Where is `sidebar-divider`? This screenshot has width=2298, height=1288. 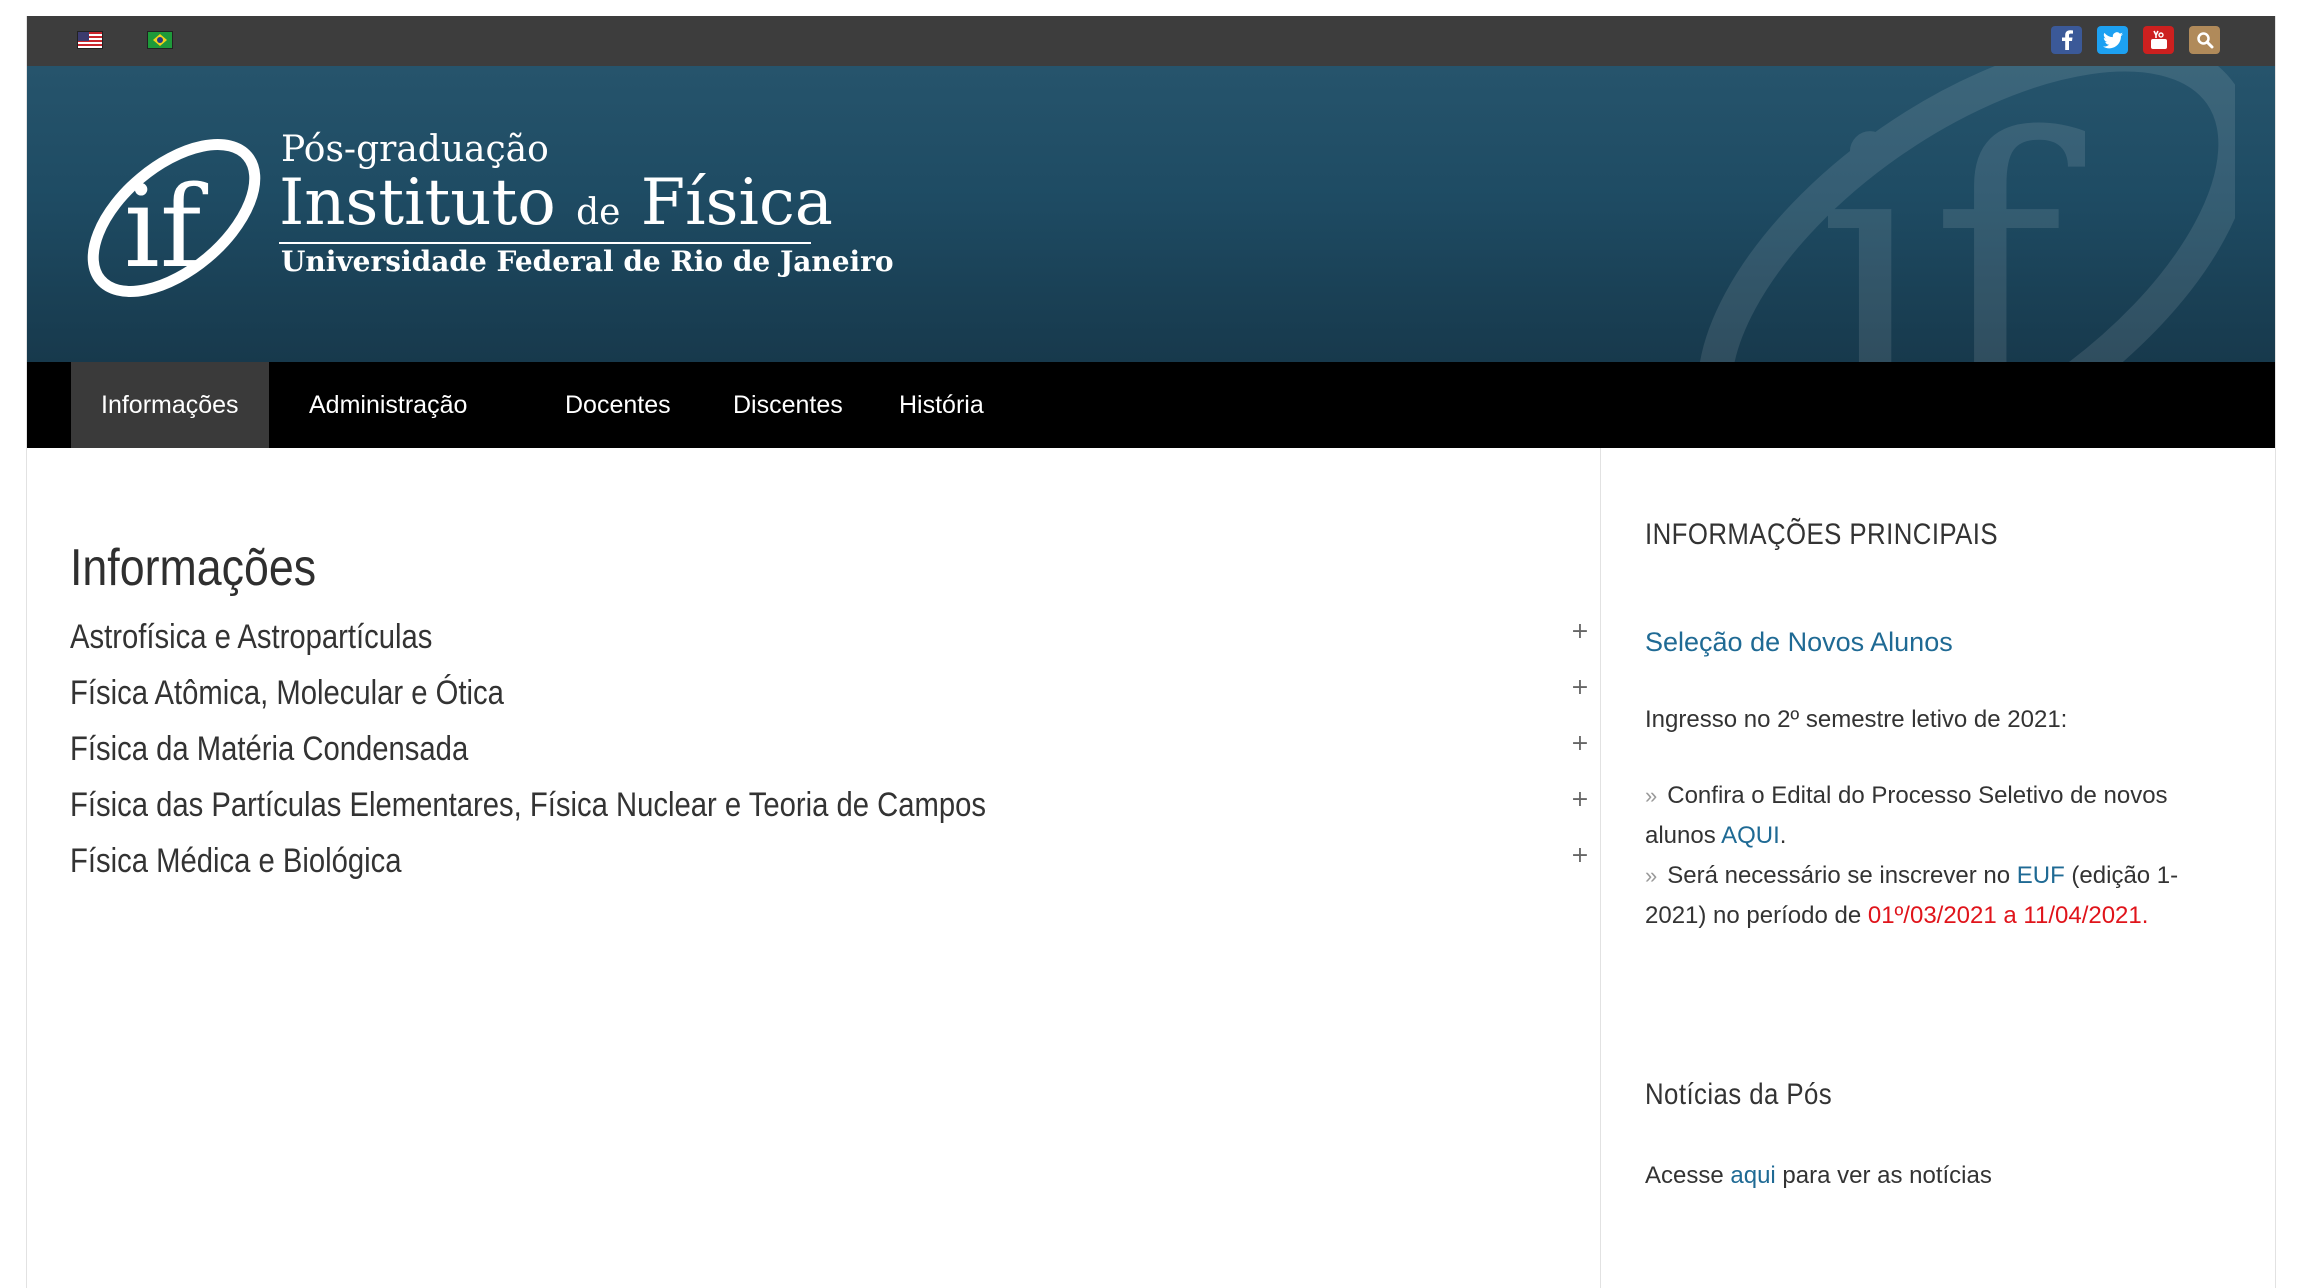
sidebar-divider is located at coordinates (1600, 868).